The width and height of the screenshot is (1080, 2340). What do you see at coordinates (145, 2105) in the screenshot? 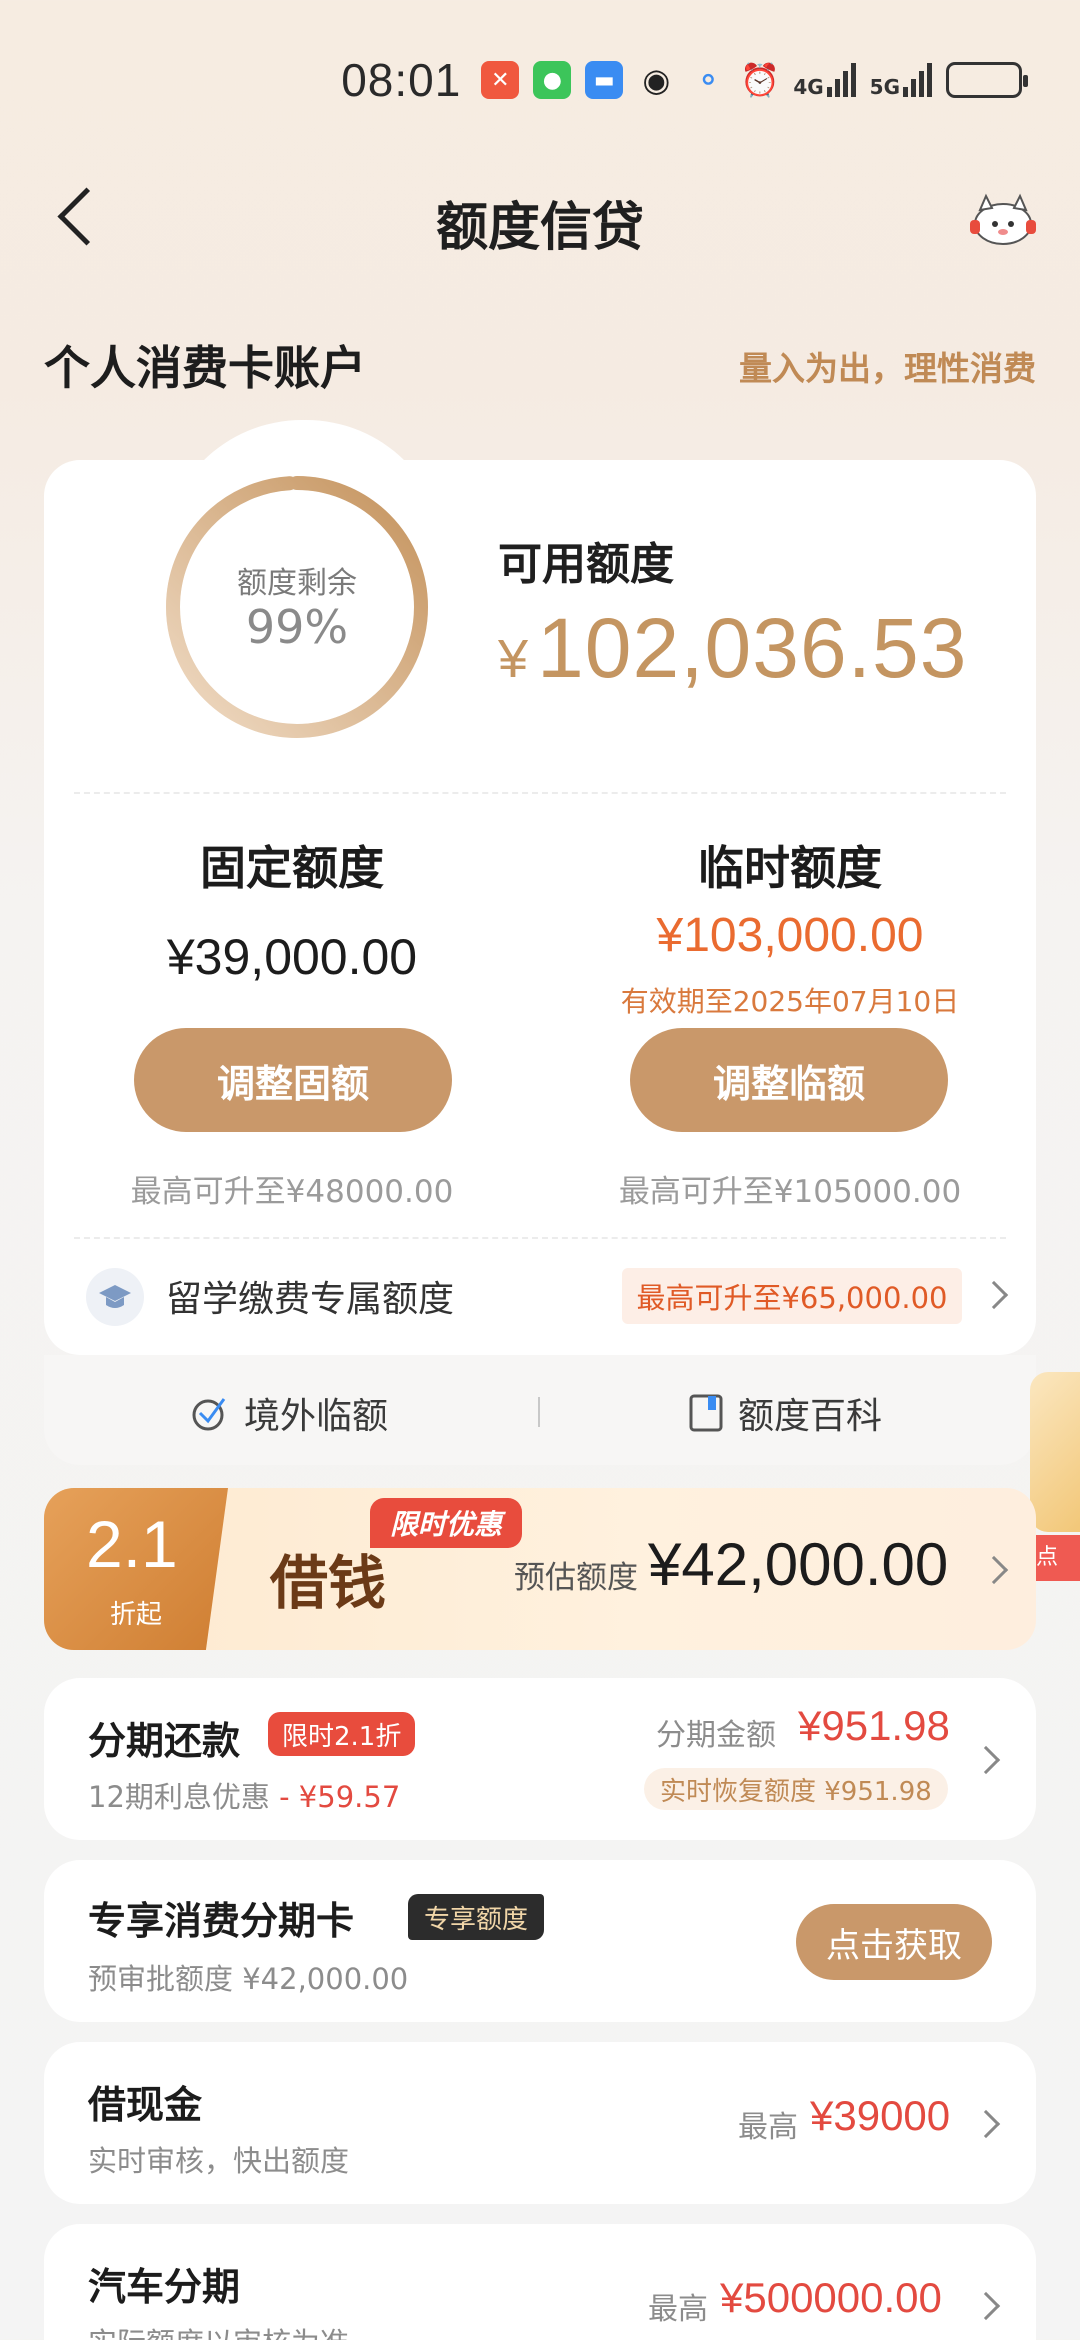
I see `cash-title: 借现金` at bounding box center [145, 2105].